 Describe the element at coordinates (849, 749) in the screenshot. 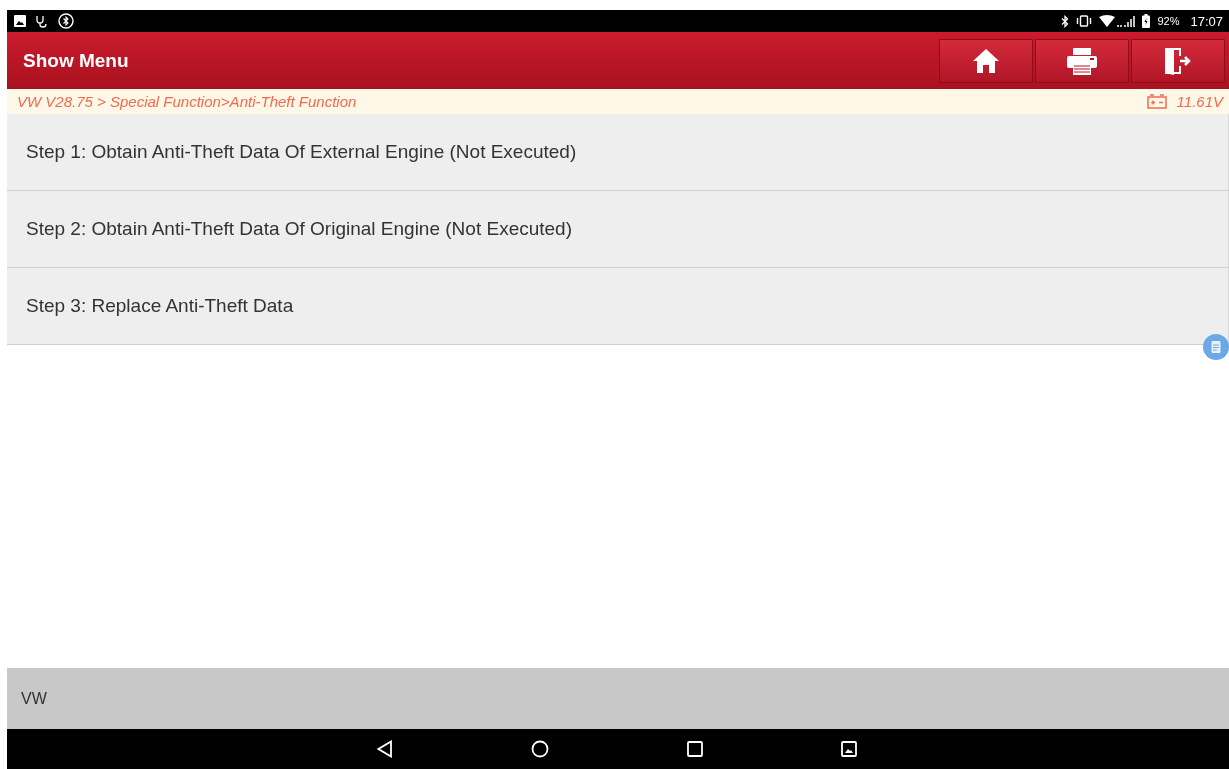

I see `screenshot-icon` at that location.